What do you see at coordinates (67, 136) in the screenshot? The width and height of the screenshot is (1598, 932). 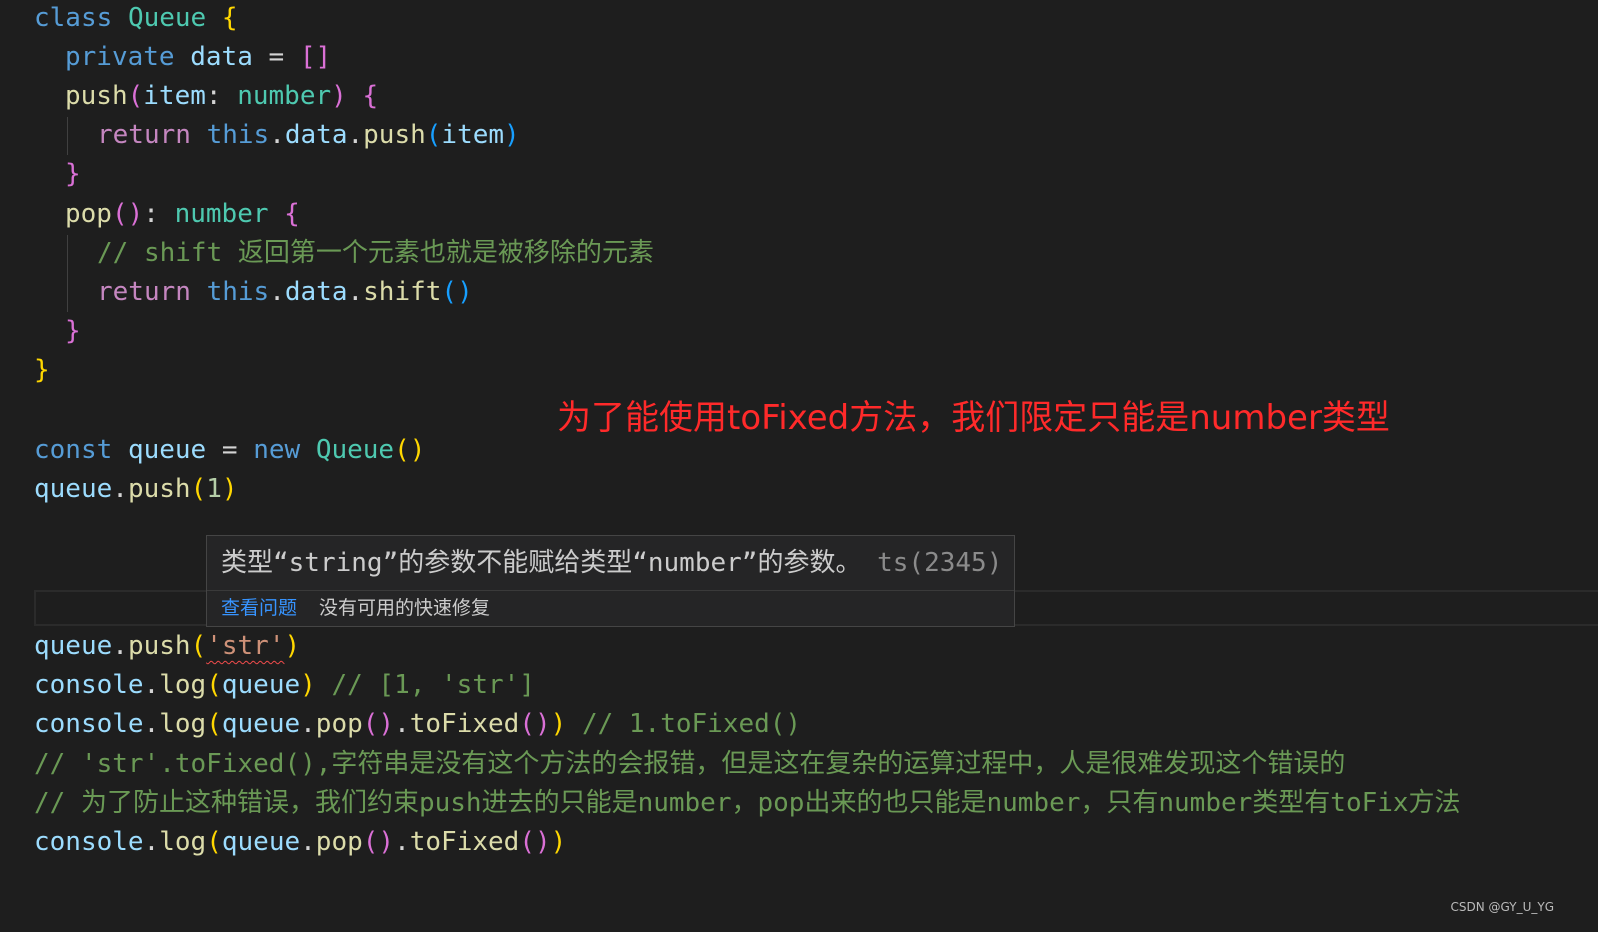 I see `indent-guide` at bounding box center [67, 136].